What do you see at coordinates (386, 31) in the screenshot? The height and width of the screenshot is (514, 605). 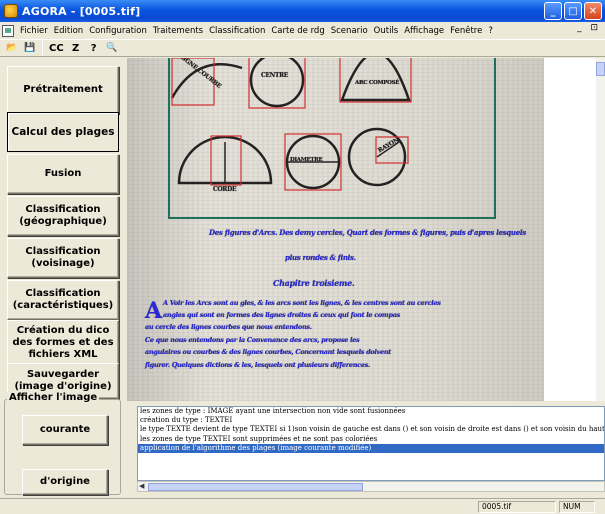 I see `menu-outils: Outils` at bounding box center [386, 31].